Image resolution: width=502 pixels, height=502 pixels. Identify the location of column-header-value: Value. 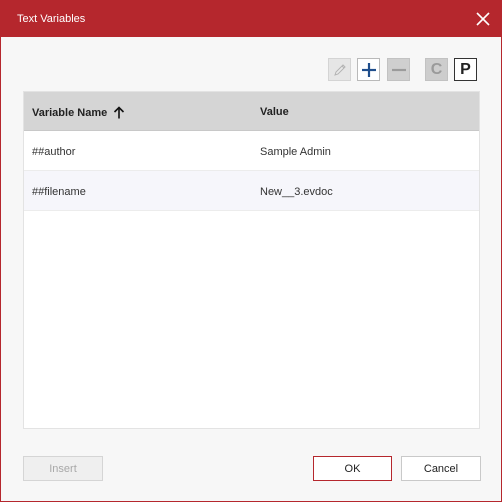
(274, 112).